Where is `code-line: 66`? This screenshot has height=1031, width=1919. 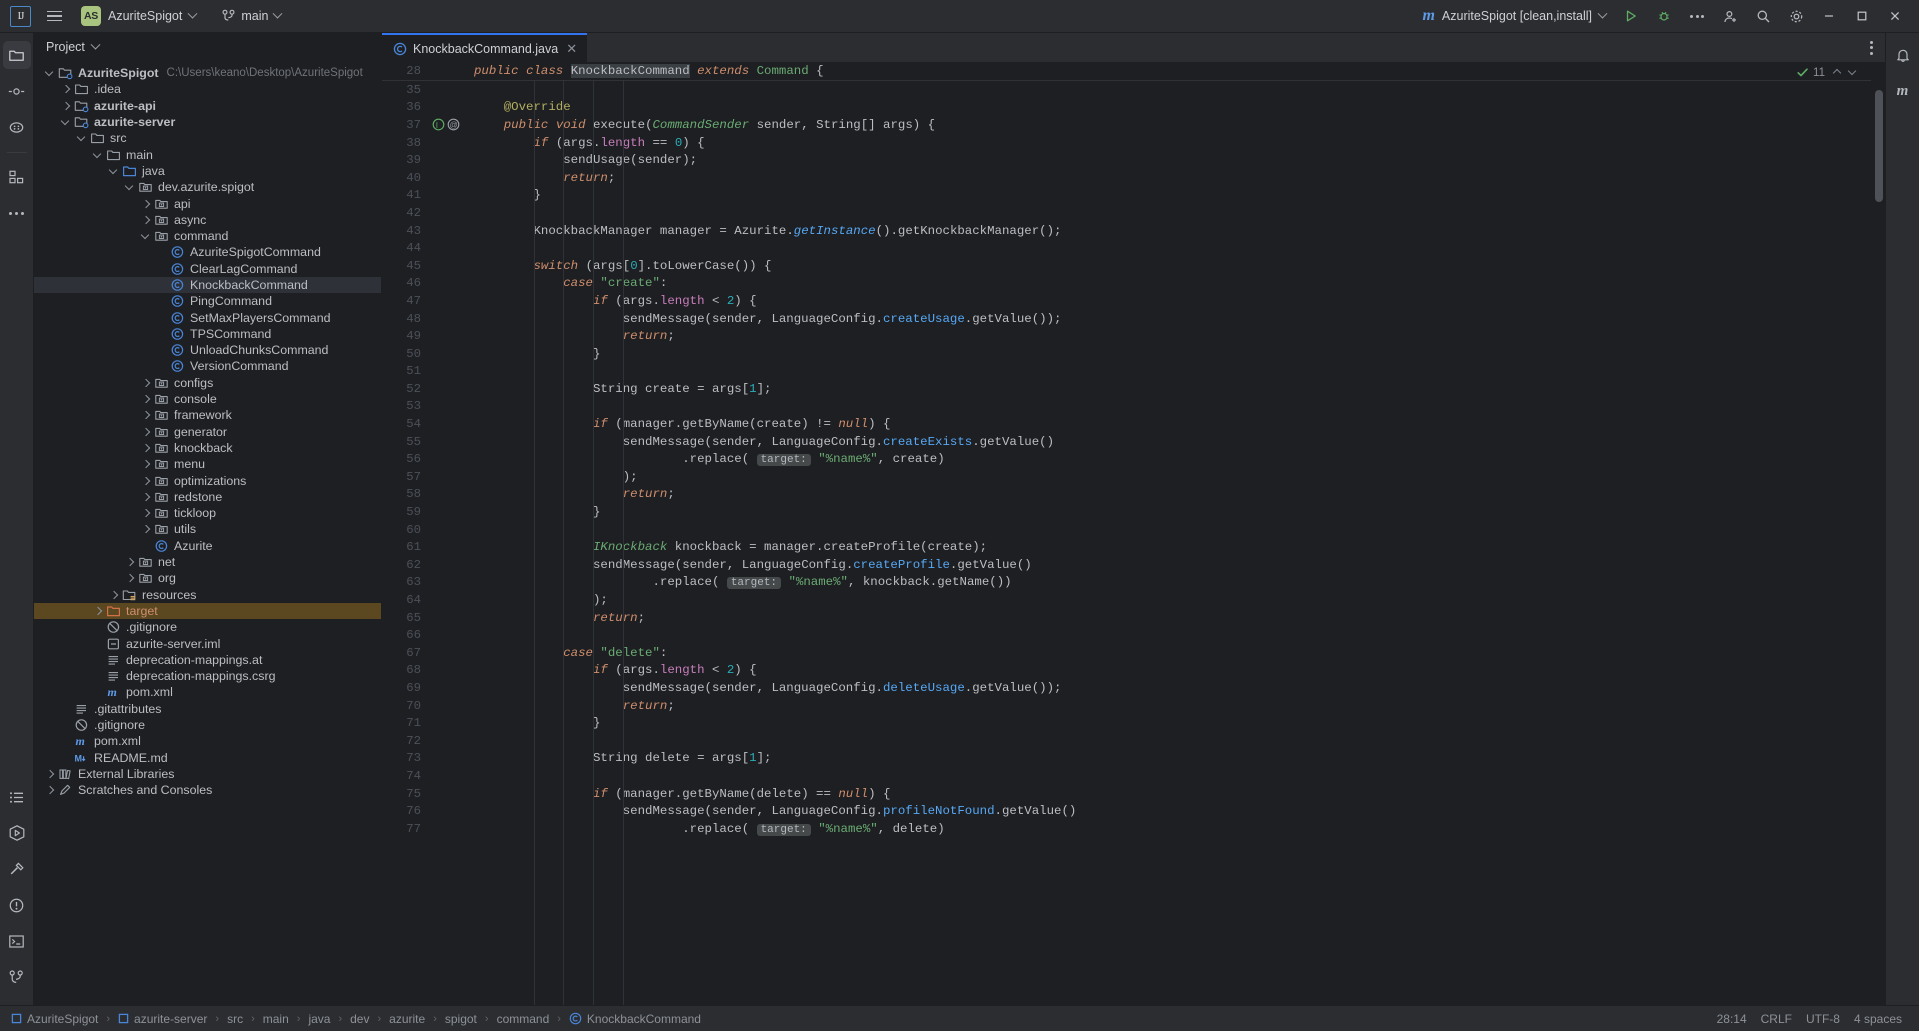
code-line: 66 is located at coordinates (1126, 635).